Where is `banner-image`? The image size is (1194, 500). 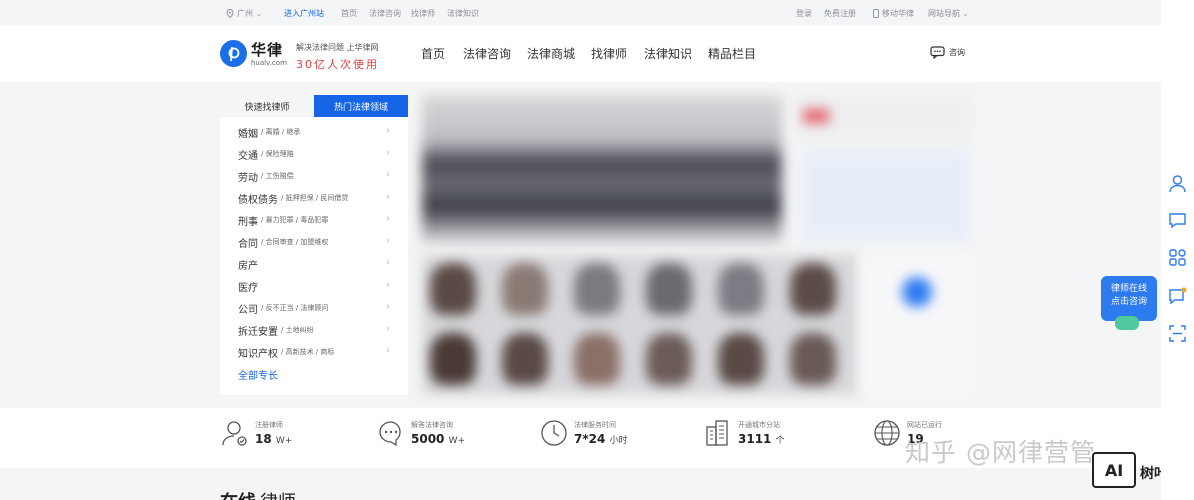 banner-image is located at coordinates (602, 170).